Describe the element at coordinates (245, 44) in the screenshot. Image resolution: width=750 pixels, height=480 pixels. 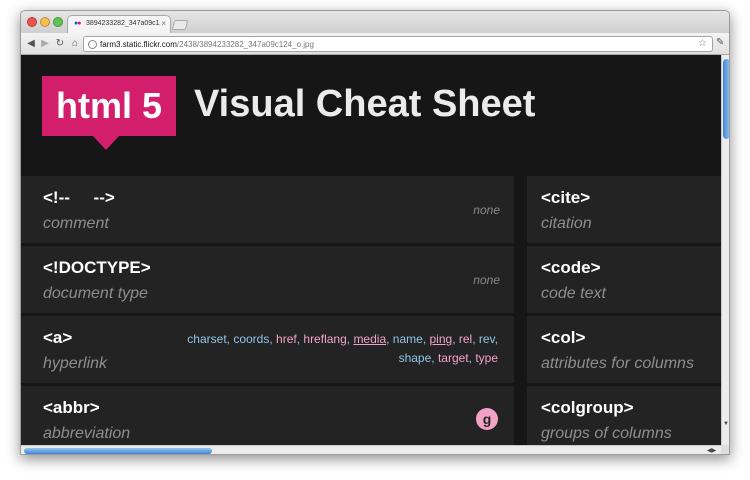
I see `url-path: /2438/3894233282_347a09c124_o.jpg` at that location.